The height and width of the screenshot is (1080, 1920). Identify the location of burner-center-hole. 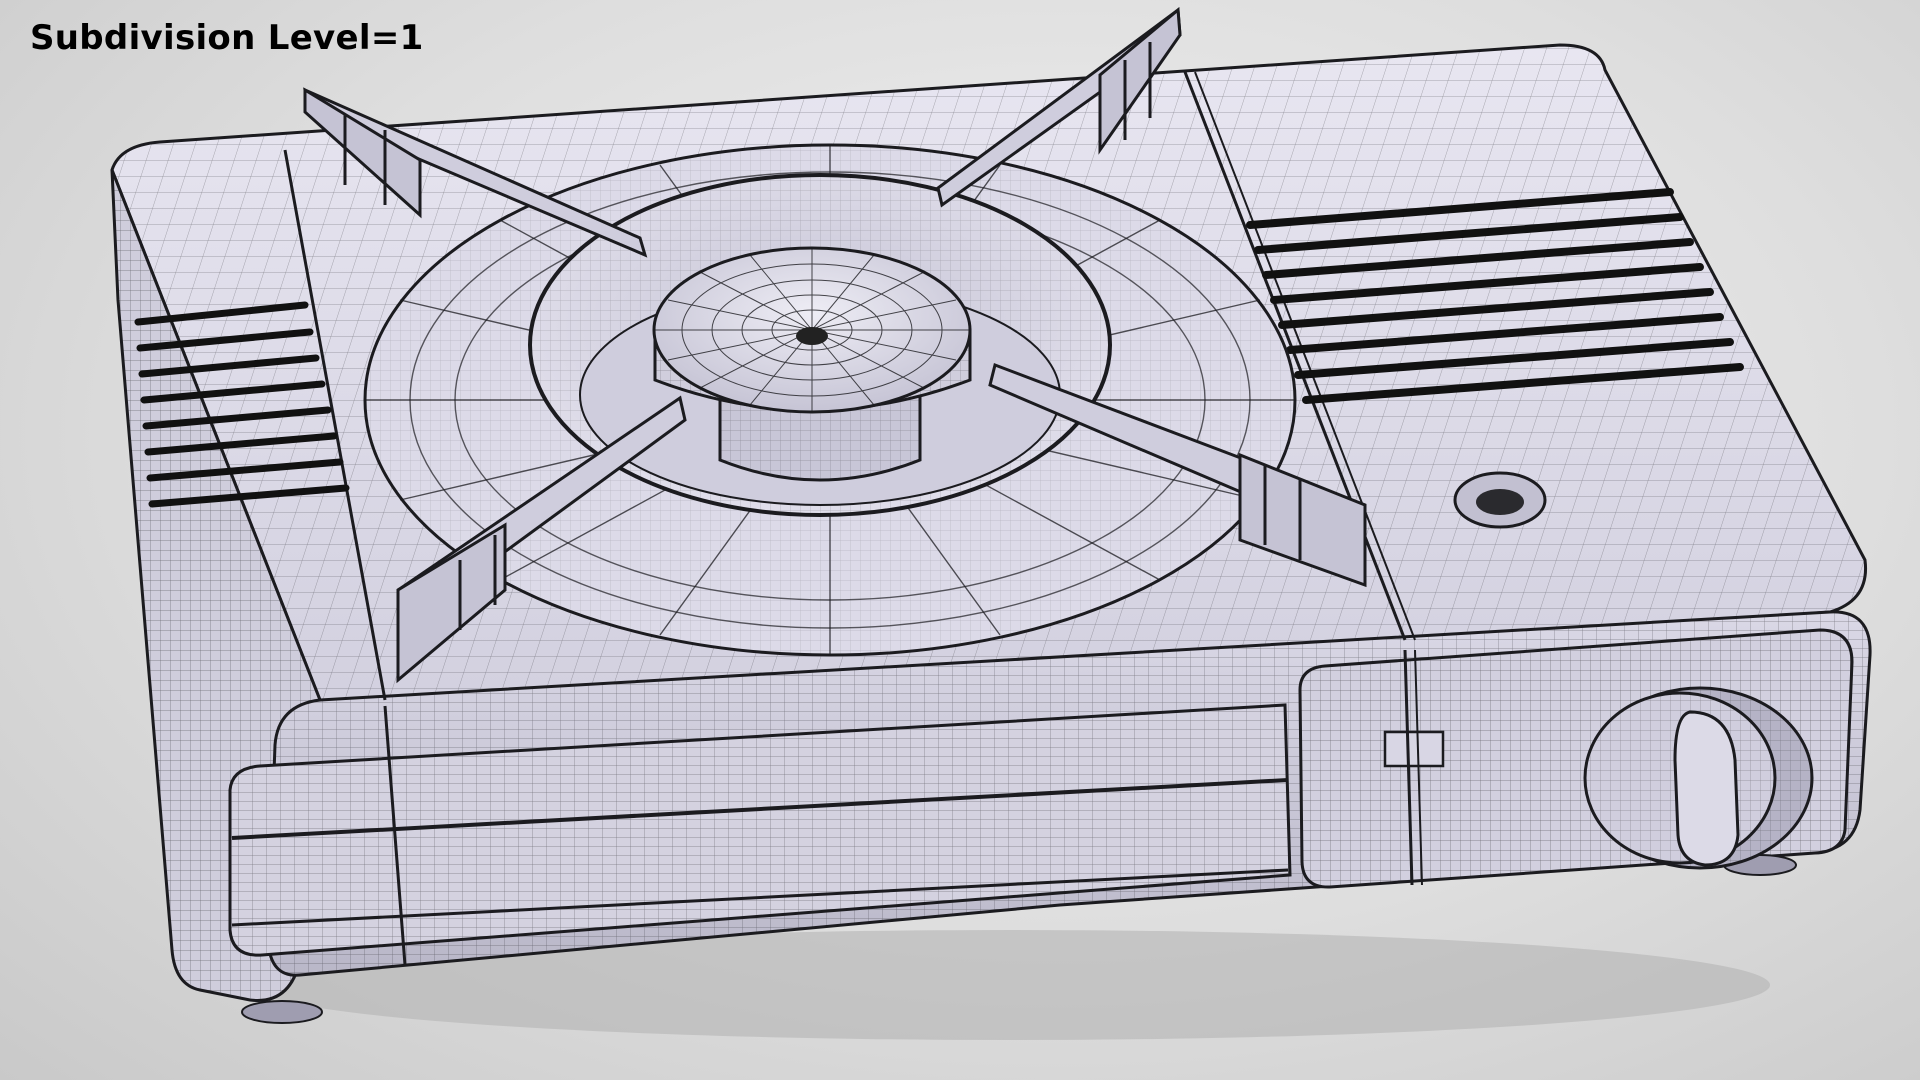
(812, 336).